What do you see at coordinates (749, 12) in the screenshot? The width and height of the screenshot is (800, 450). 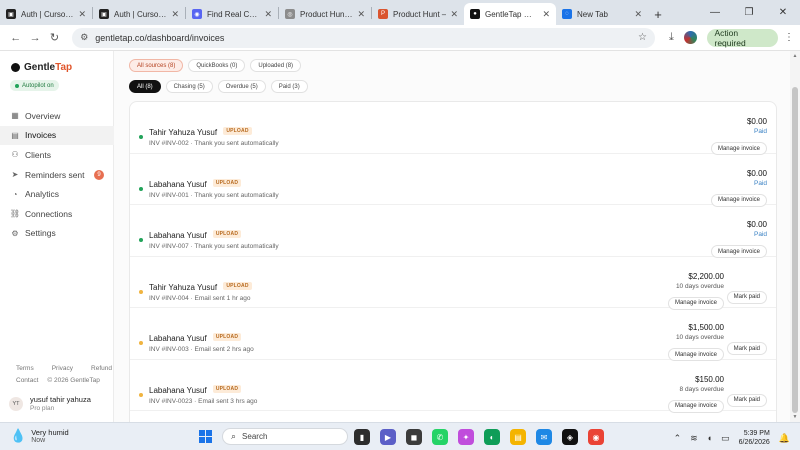 I see `maximize-icon: ❐` at bounding box center [749, 12].